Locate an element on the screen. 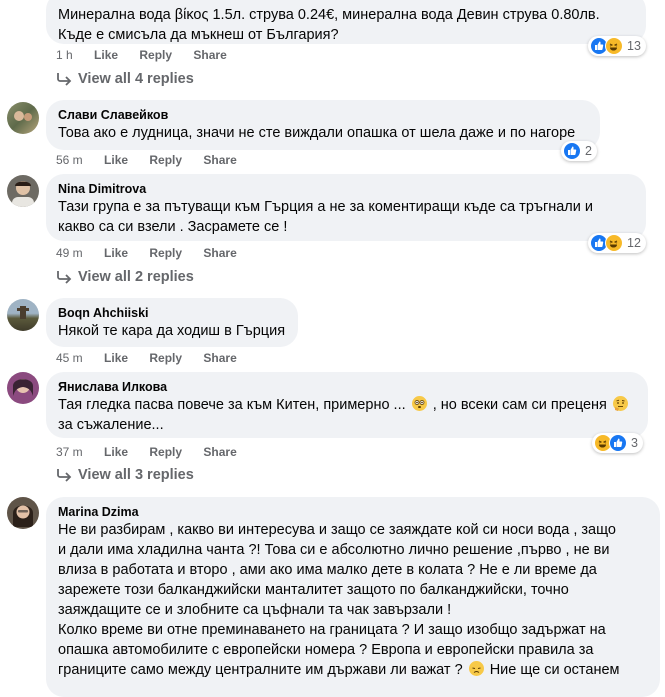 This screenshot has height=697, width=665. comment-actions: 1 h Like Reply Share is located at coordinates (150, 55).